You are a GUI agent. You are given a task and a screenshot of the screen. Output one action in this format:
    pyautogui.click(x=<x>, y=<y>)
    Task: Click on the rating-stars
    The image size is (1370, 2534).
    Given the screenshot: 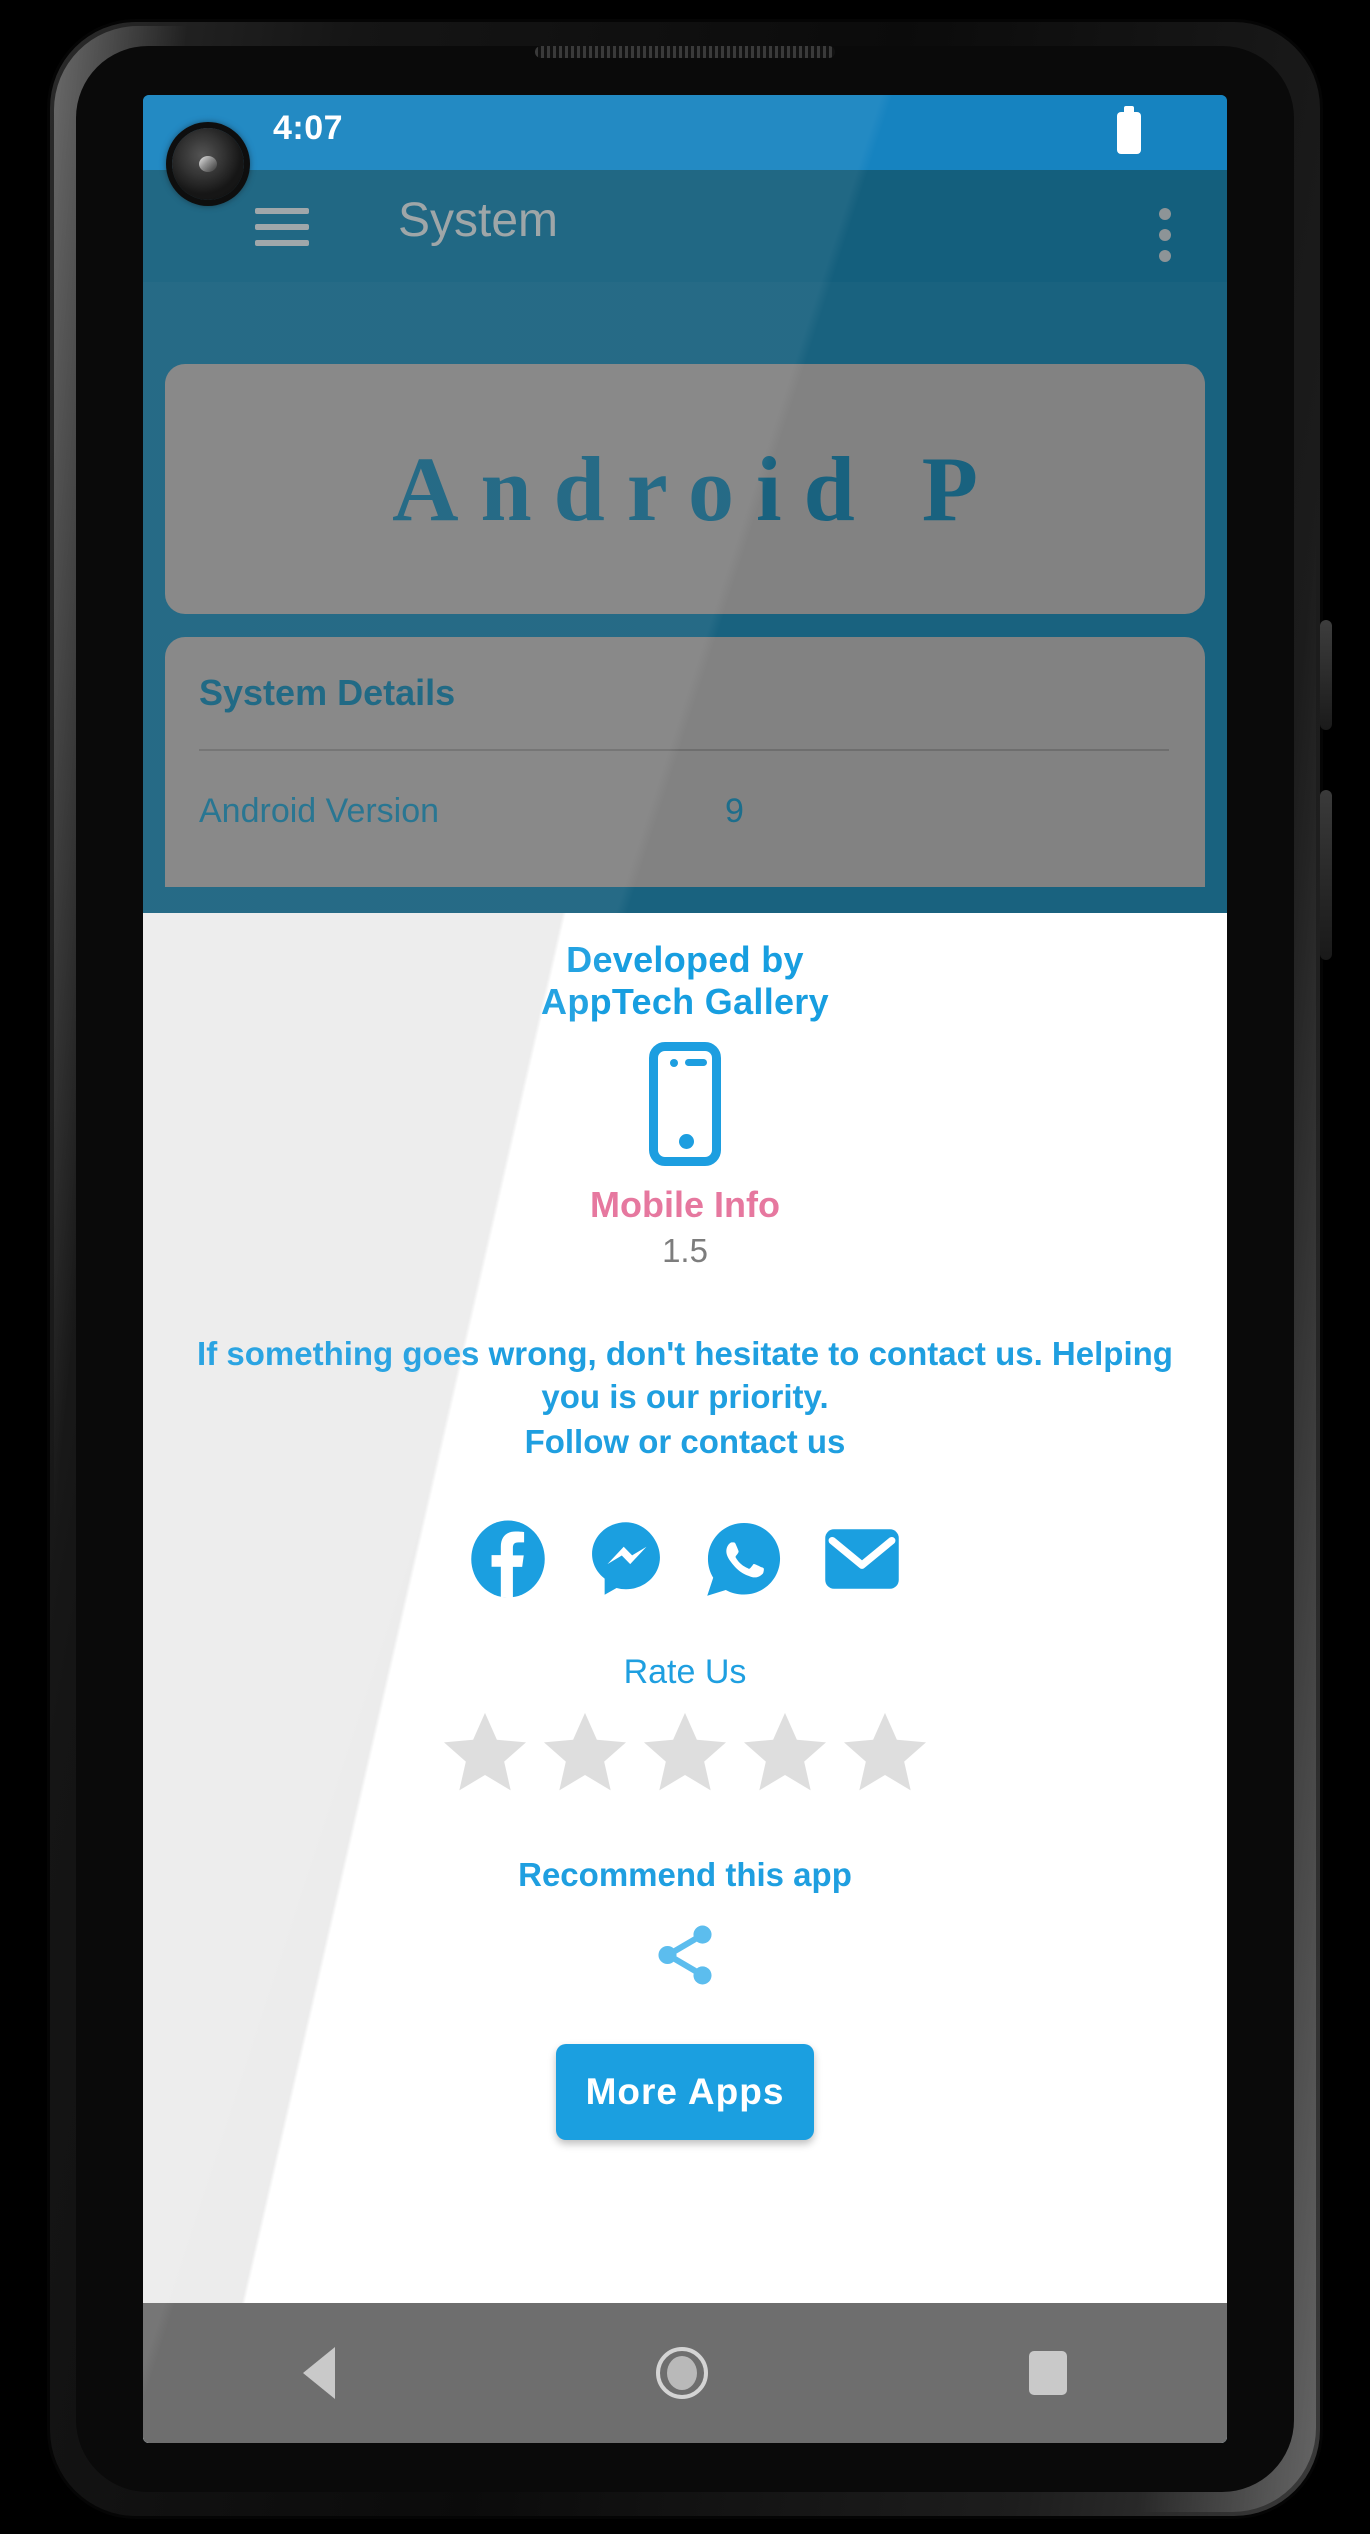 What is the action you would take?
    pyautogui.click(x=685, y=1752)
    